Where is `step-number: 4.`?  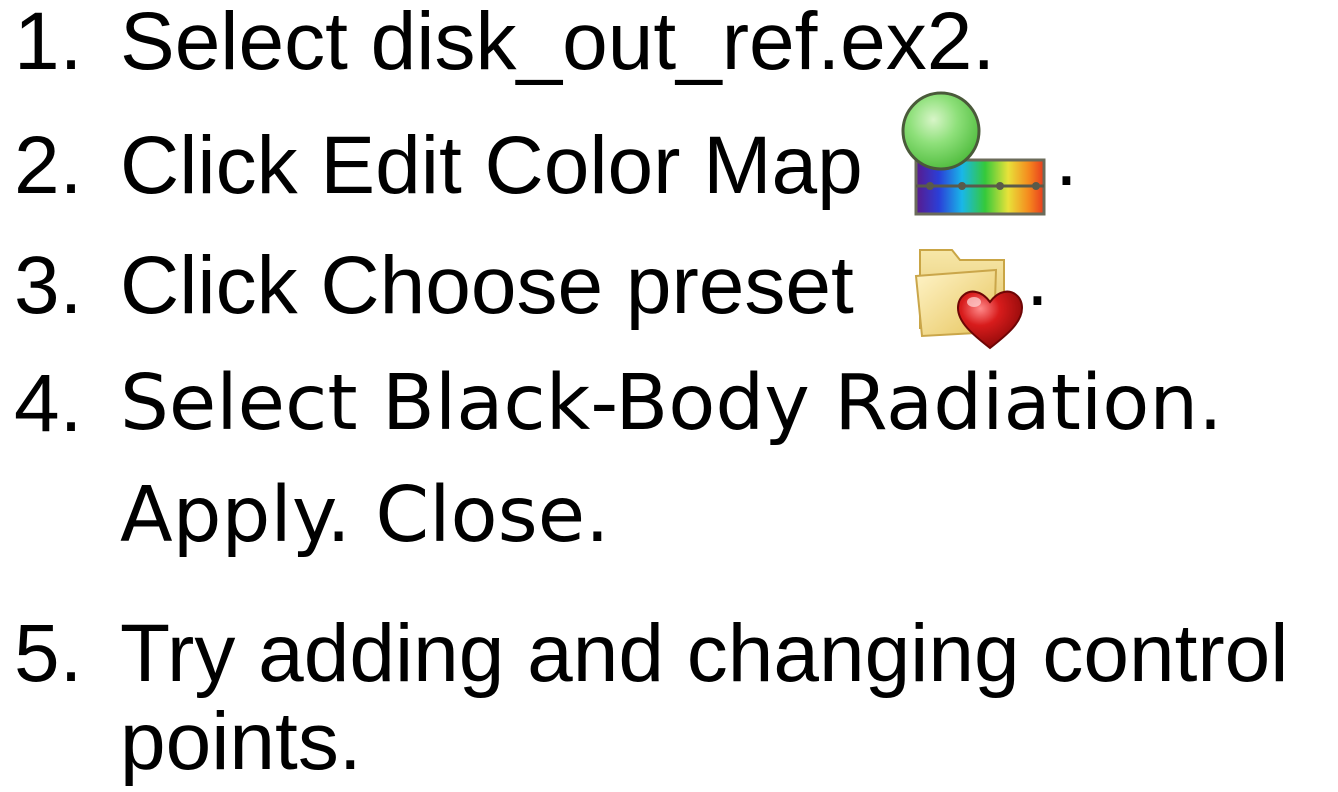
step-number: 4. is located at coordinates (48, 403).